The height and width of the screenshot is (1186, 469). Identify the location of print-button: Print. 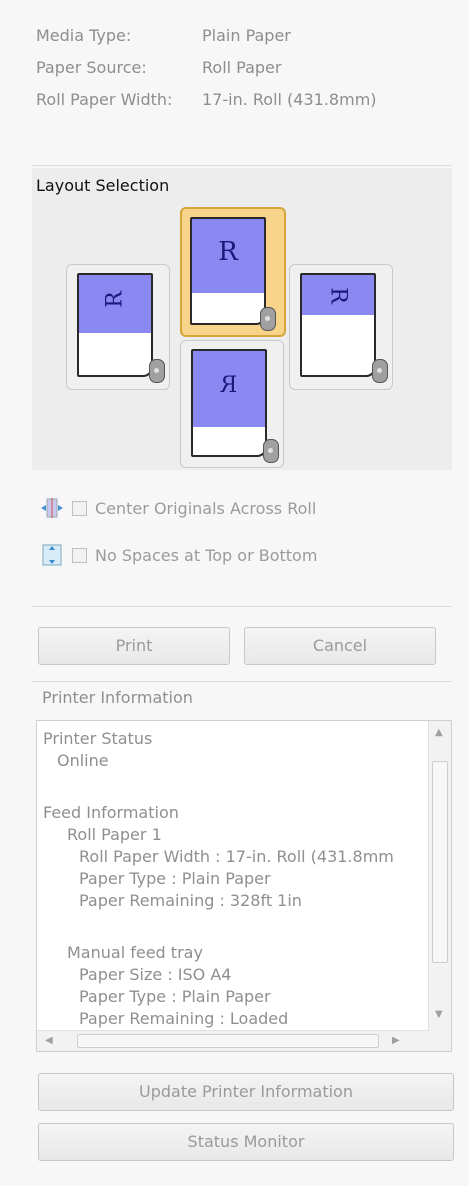
(134, 646).